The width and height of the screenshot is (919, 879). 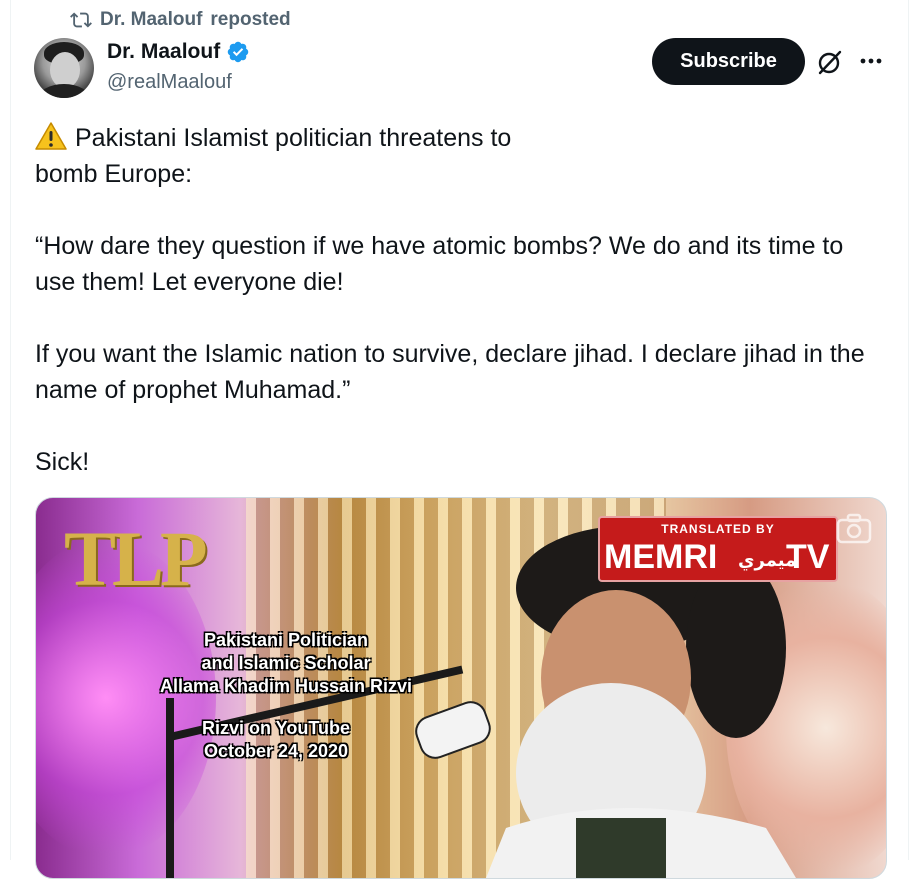 What do you see at coordinates (136, 558) in the screenshot?
I see `tlp-watermark: TLP` at bounding box center [136, 558].